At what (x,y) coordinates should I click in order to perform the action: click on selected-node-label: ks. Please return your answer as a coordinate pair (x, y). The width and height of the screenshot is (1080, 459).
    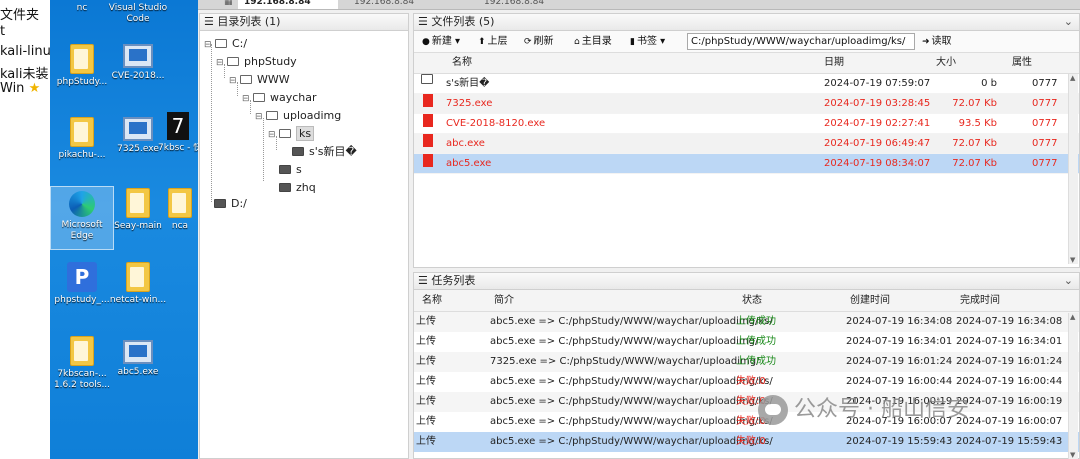
    Looking at the image, I should click on (305, 133).